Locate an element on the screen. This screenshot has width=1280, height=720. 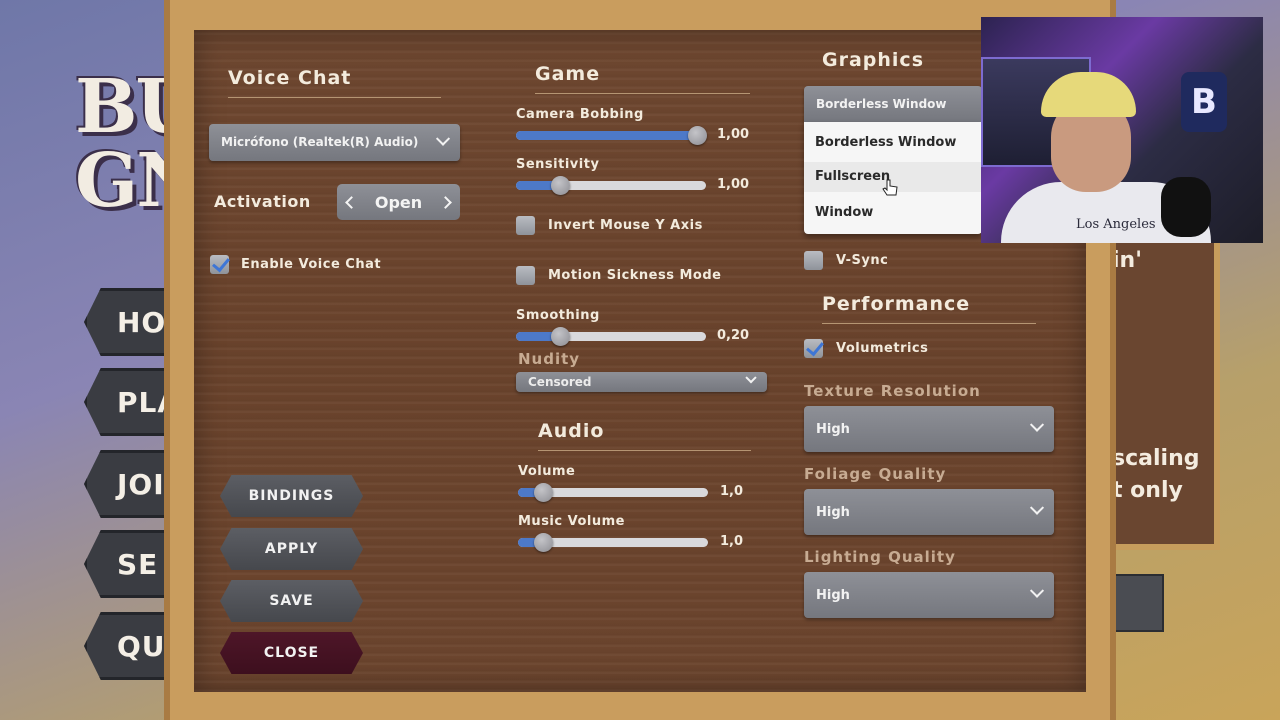
smoothing-slider is located at coordinates (611, 336).